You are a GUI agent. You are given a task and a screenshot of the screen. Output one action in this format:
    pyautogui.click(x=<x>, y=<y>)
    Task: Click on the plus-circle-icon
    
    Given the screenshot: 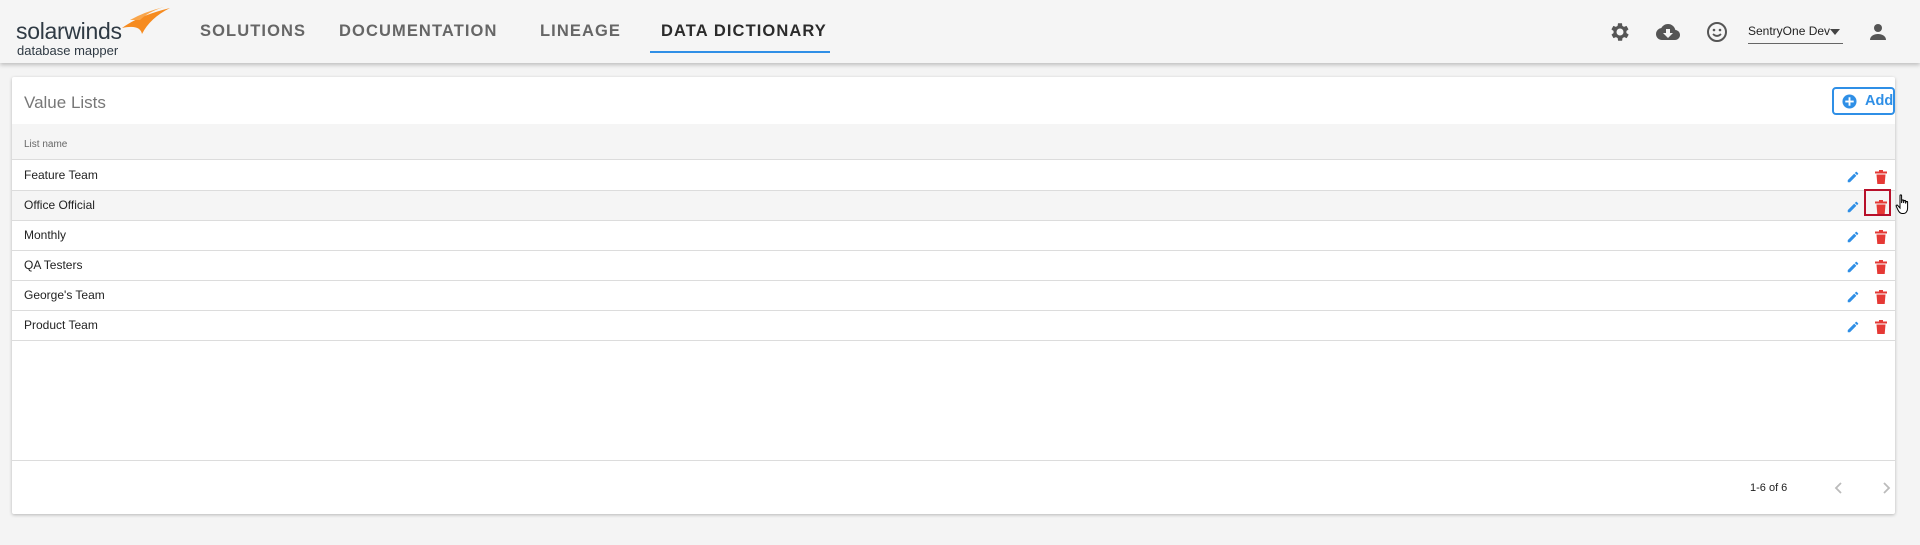 What is the action you would take?
    pyautogui.click(x=1849, y=101)
    